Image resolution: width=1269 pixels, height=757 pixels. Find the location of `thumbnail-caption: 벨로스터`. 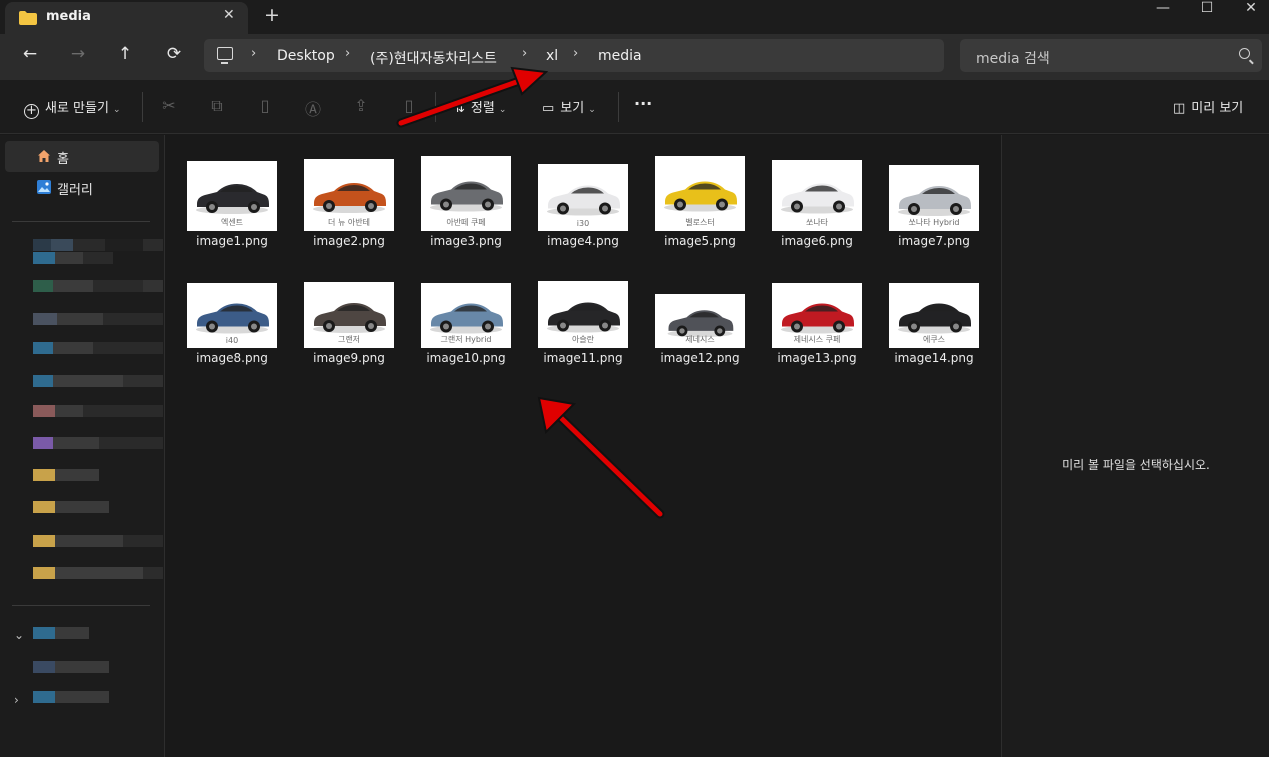

thumbnail-caption: 벨로스터 is located at coordinates (700, 222).